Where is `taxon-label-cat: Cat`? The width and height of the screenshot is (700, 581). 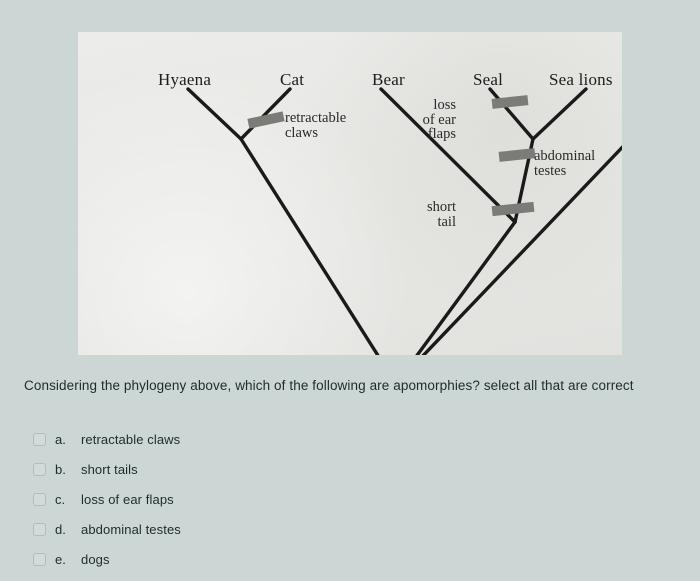 taxon-label-cat: Cat is located at coordinates (292, 79).